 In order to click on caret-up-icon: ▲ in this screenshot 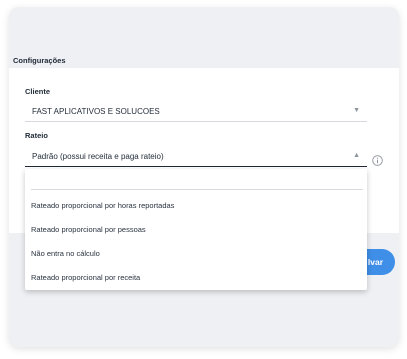, I will do `click(356, 155)`.